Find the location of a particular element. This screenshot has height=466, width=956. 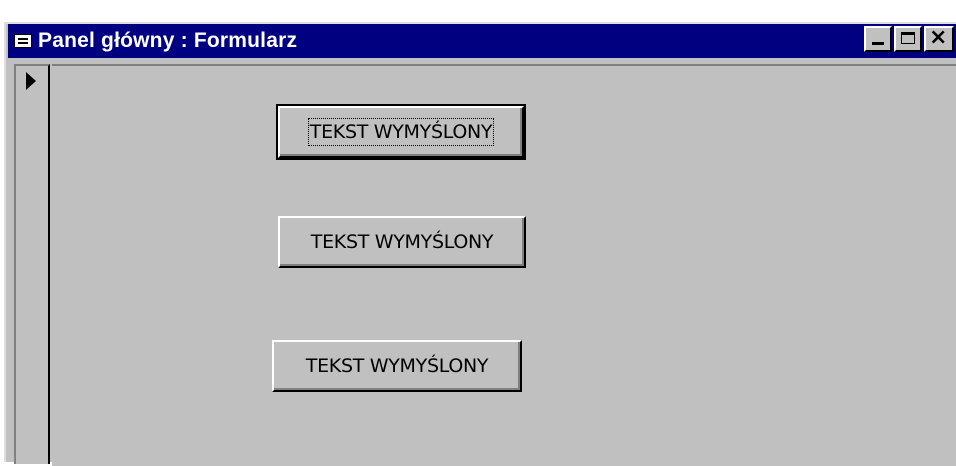

command-button-2: TEKST WYMYŚLONY is located at coordinates (402, 242).